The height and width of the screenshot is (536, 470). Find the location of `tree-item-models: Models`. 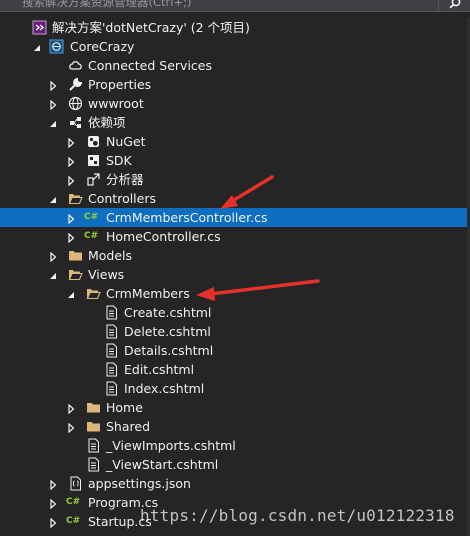

tree-item-models: Models is located at coordinates (235, 255).